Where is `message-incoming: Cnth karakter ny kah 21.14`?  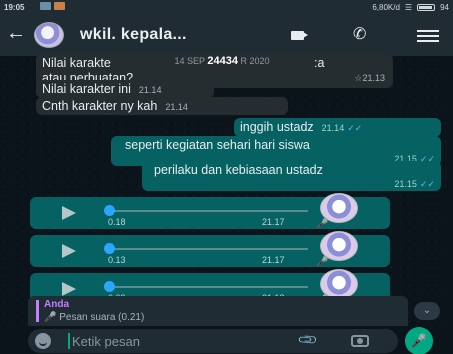 message-incoming: Cnth karakter ny kah 21.14 is located at coordinates (162, 106).